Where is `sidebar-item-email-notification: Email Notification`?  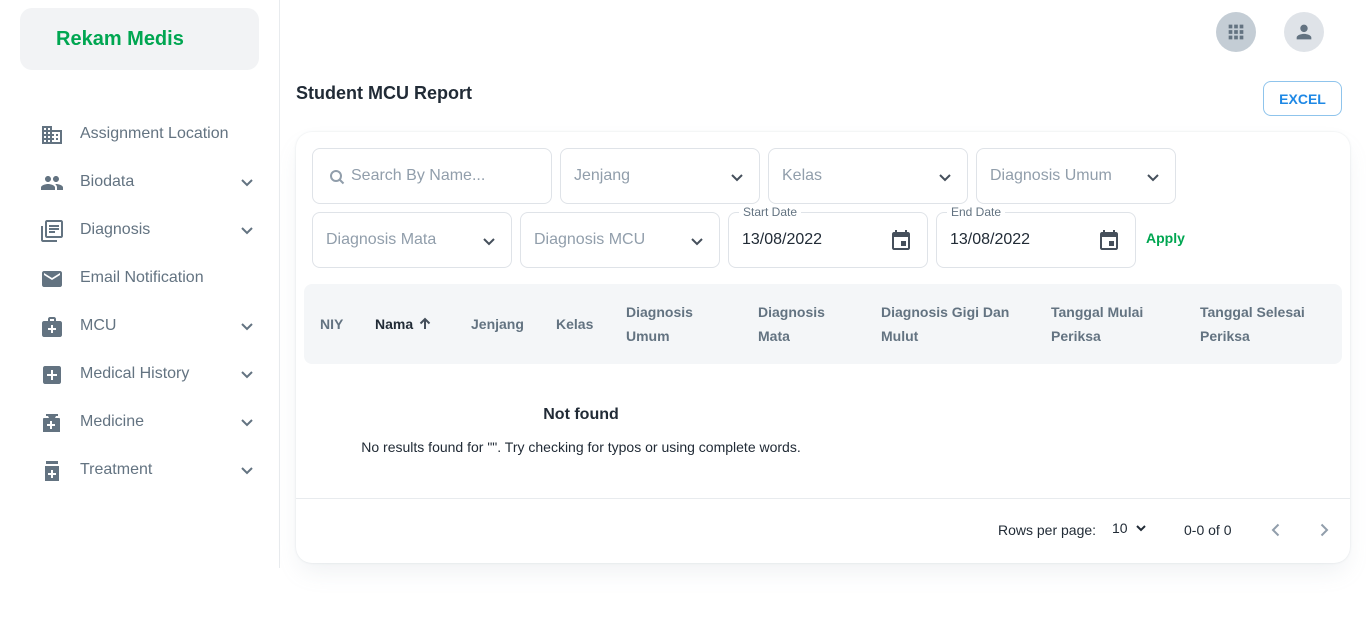 sidebar-item-email-notification: Email Notification is located at coordinates (139, 278).